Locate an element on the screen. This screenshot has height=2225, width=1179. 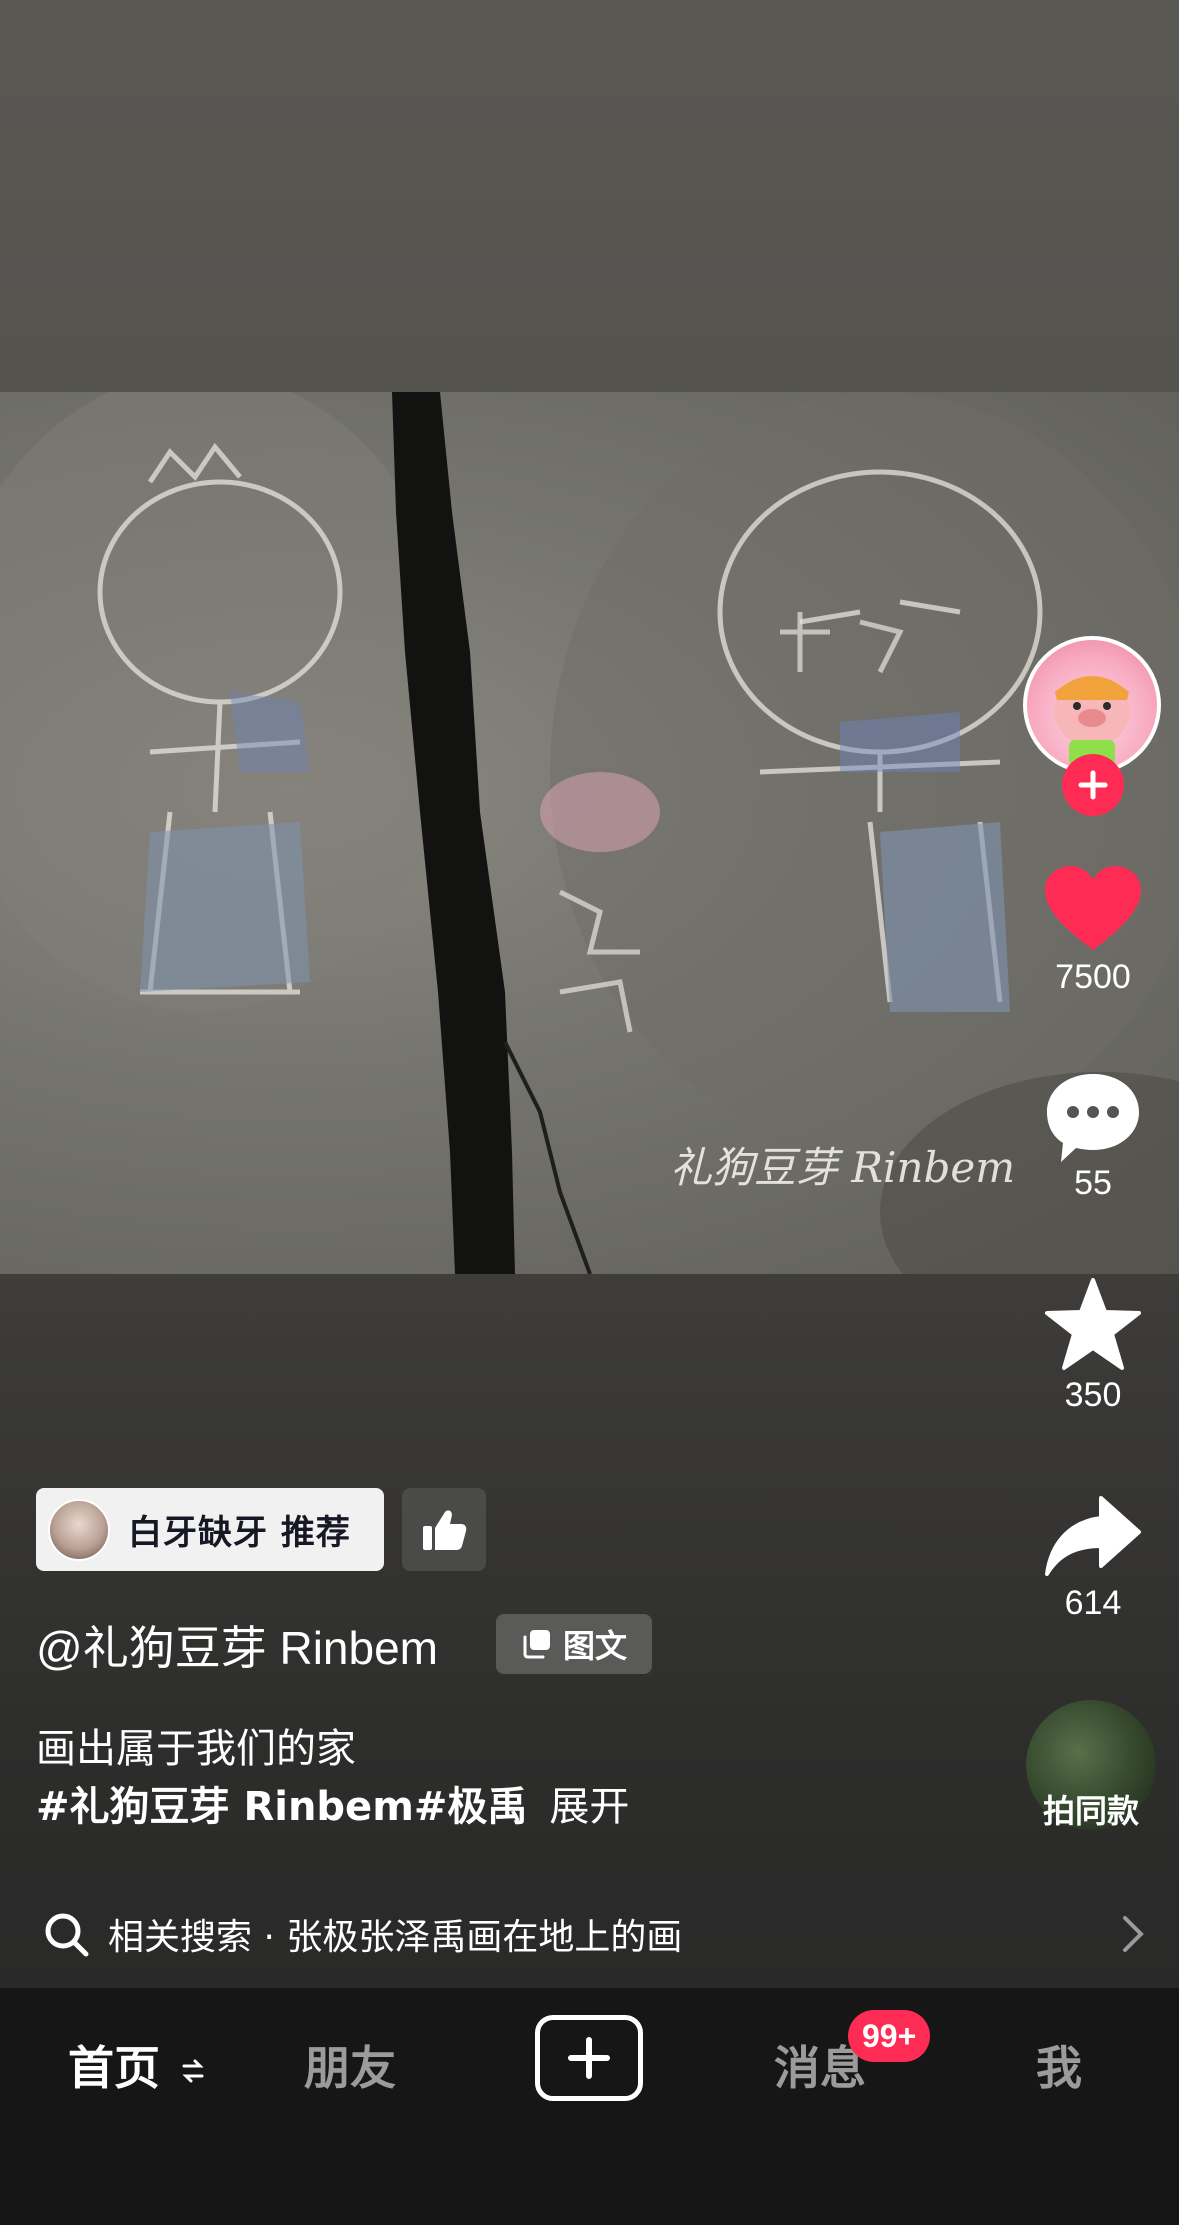
comment-icon is located at coordinates (1093, 1118).